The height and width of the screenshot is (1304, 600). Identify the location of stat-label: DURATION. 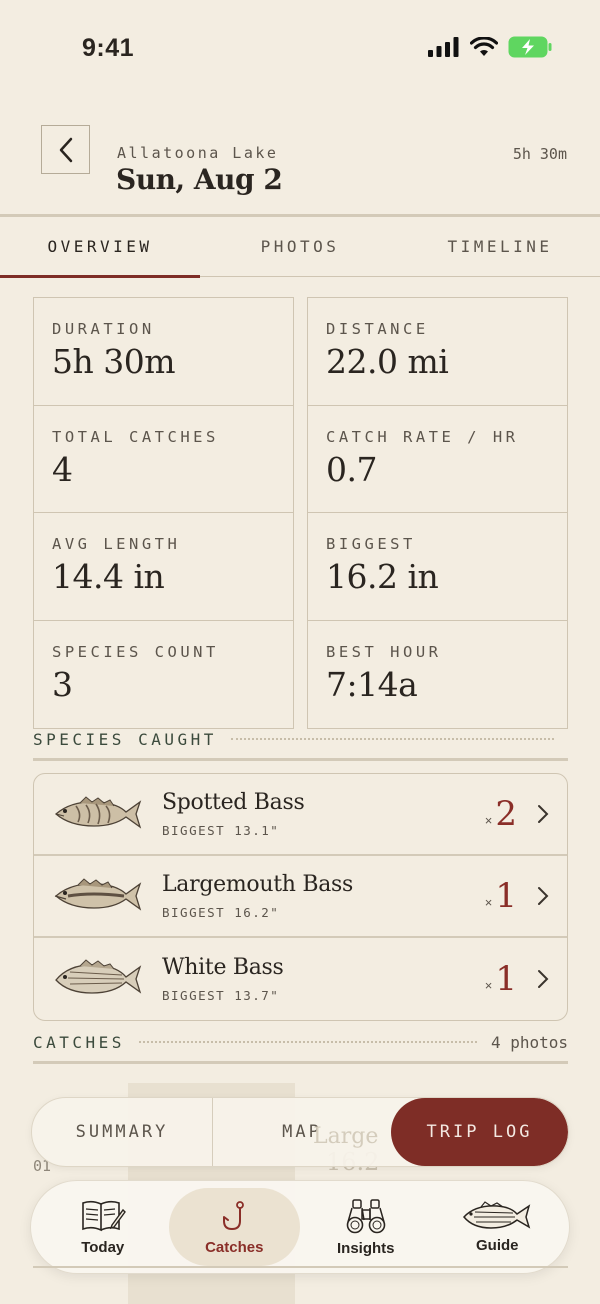
(103, 329).